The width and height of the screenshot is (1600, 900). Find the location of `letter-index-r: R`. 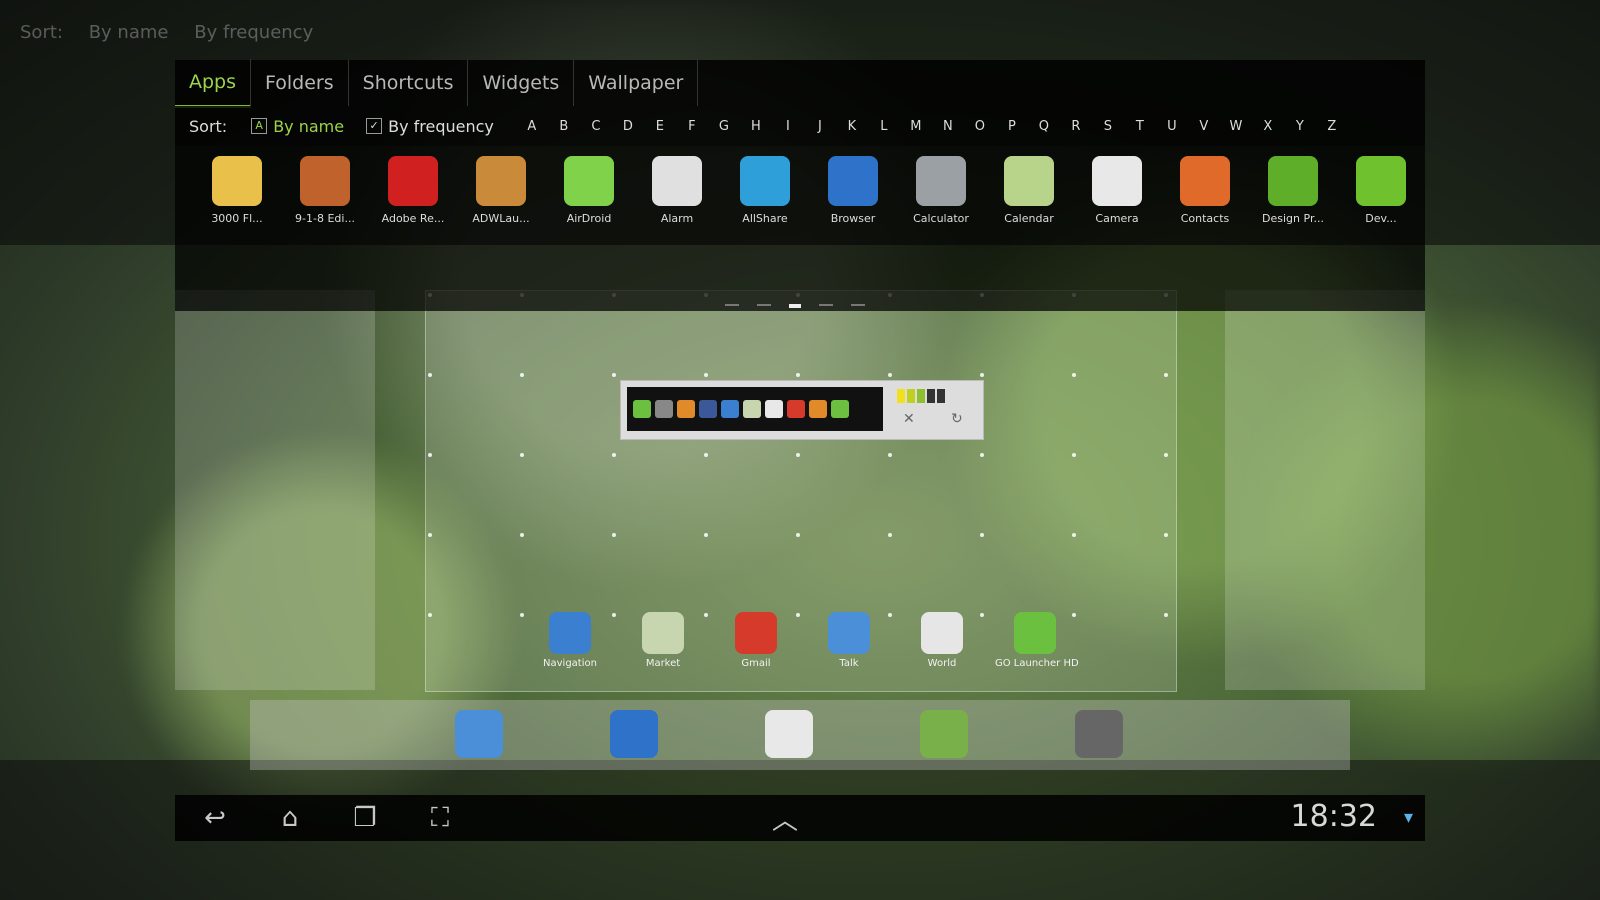

letter-index-r: R is located at coordinates (1076, 126).